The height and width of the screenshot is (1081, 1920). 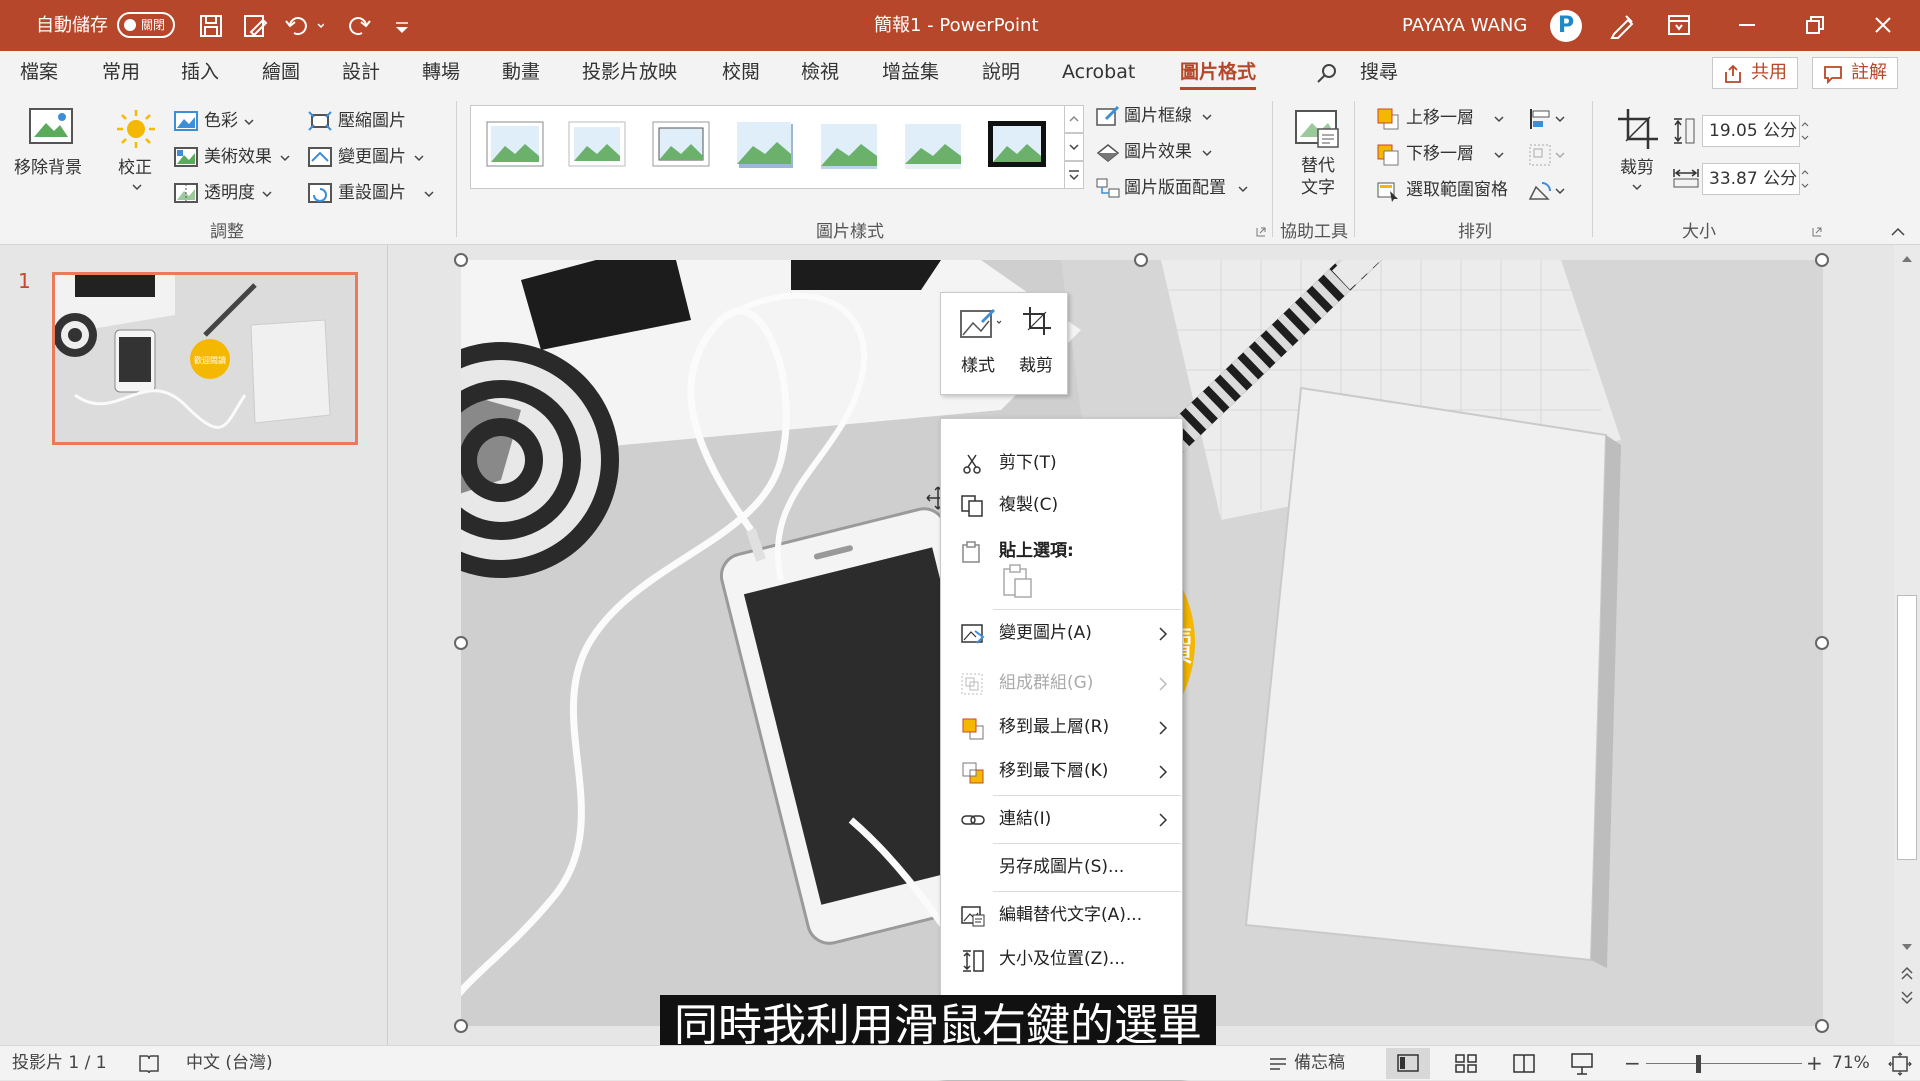 What do you see at coordinates (1898, 232) in the screenshot?
I see `collapse-ribbon-icon` at bounding box center [1898, 232].